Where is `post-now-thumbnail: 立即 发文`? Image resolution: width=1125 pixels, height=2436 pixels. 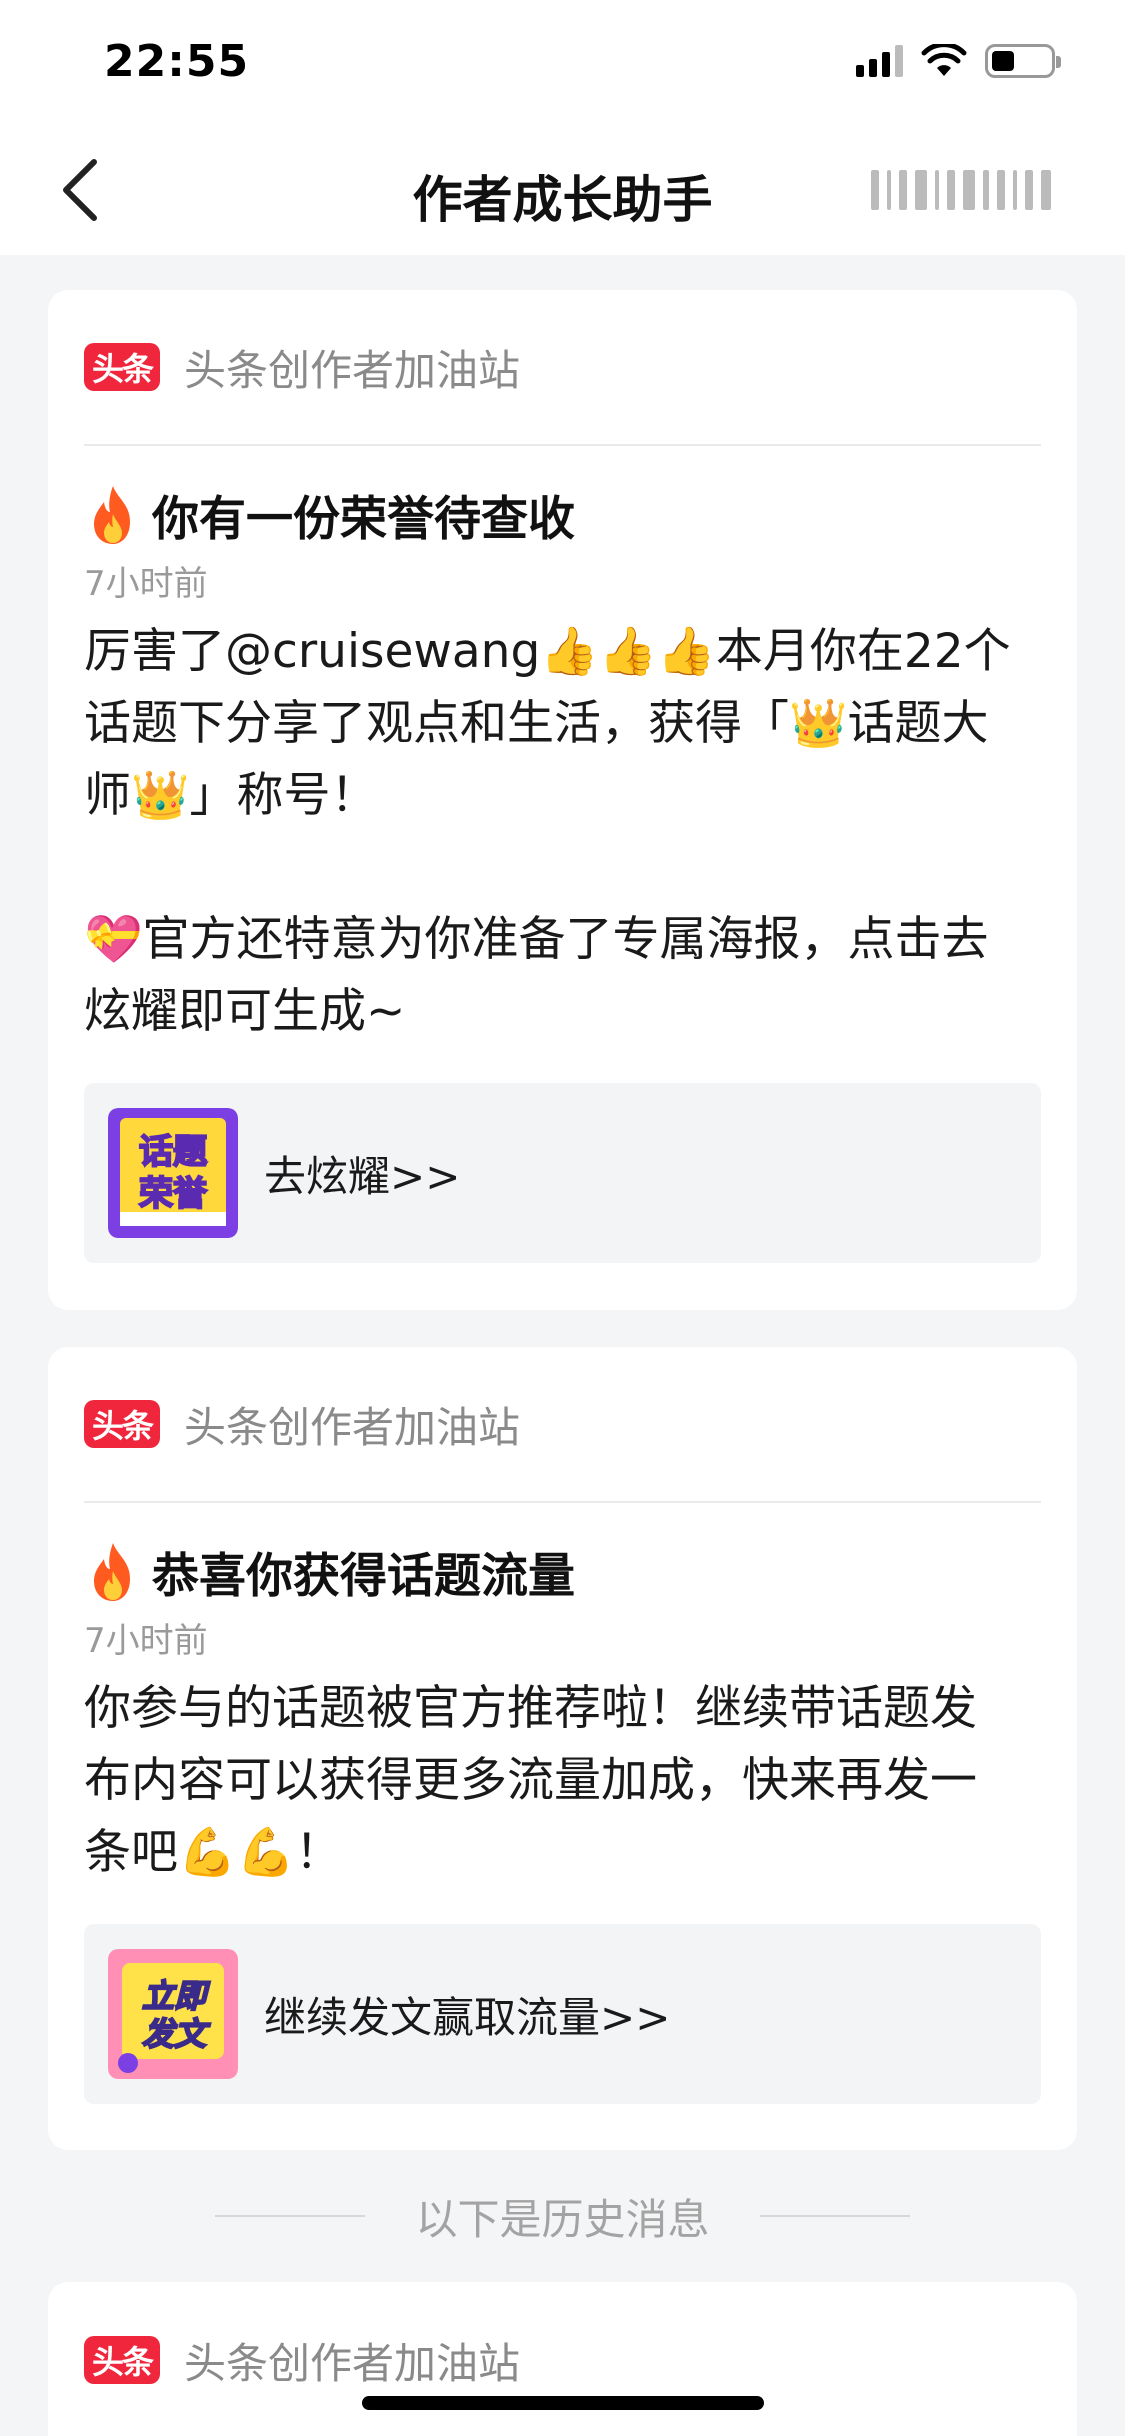
post-now-thumbnail: 立即 发文 is located at coordinates (173, 2014).